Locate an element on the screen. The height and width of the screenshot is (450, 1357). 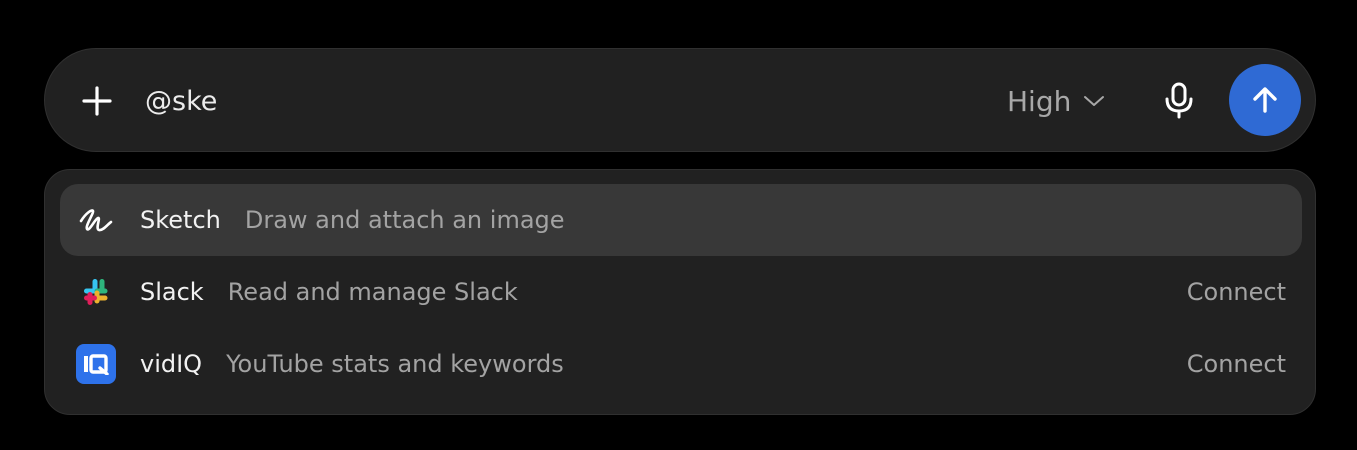
slack-logo-icon is located at coordinates (96, 292).